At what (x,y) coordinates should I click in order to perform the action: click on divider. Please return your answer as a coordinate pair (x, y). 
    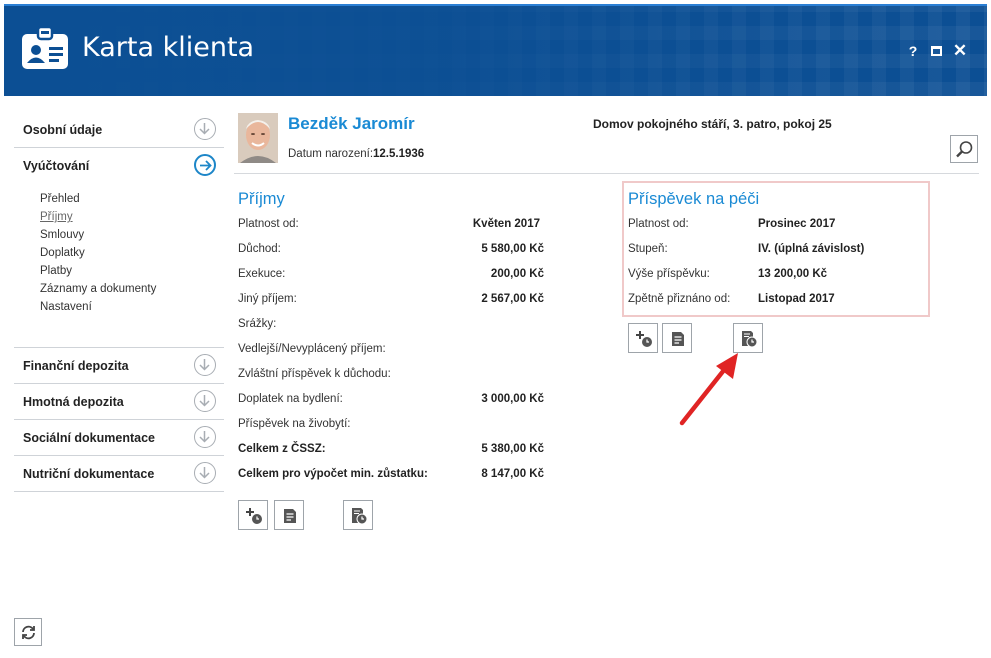
    Looking at the image, I should click on (606, 173).